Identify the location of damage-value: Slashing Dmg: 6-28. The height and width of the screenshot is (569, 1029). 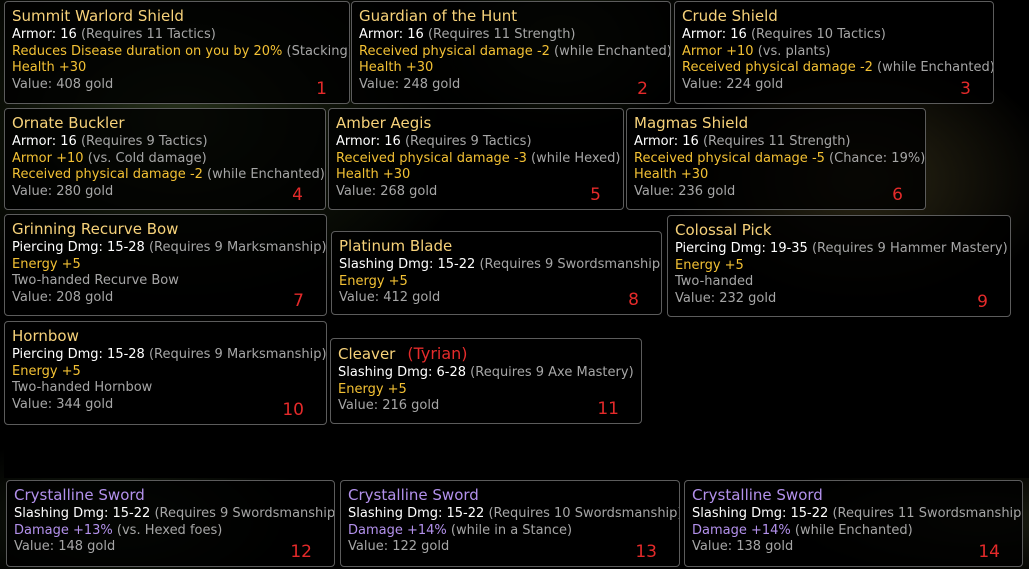
(402, 372).